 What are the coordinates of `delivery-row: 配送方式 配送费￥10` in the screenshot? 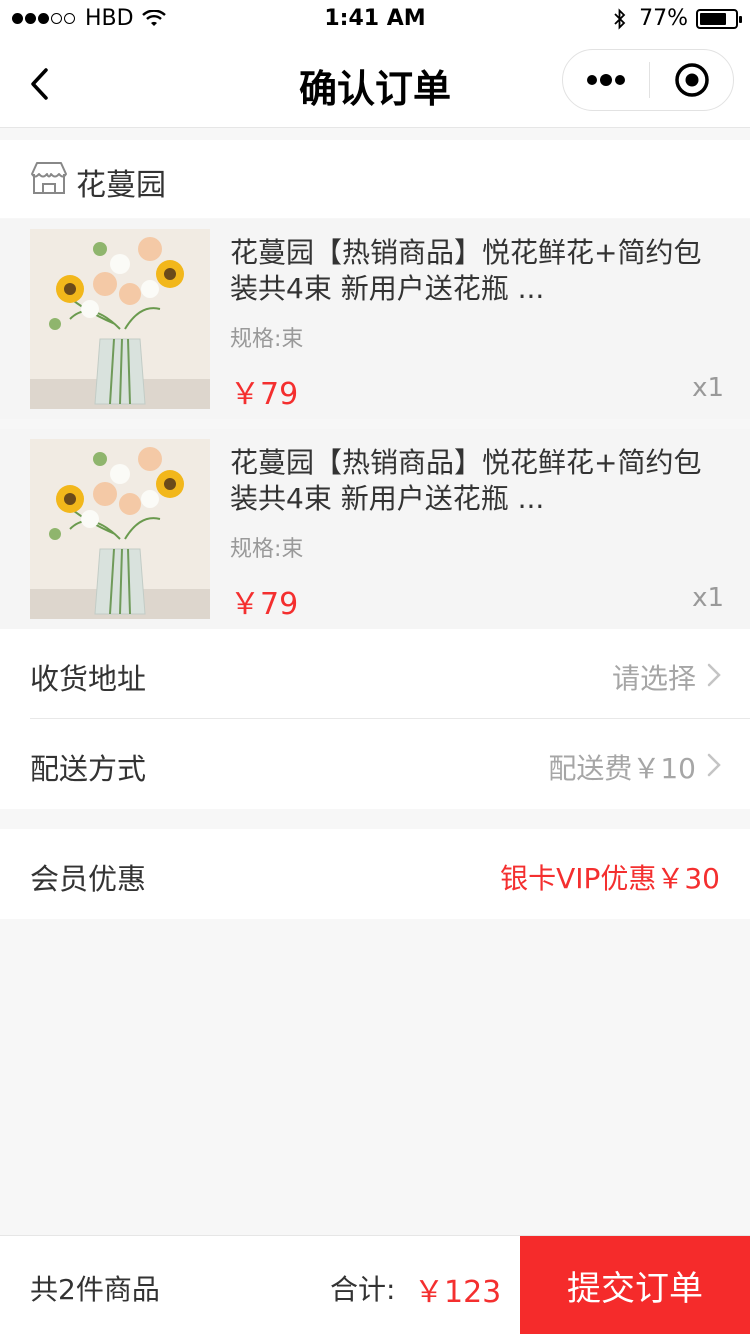 It's located at (375, 764).